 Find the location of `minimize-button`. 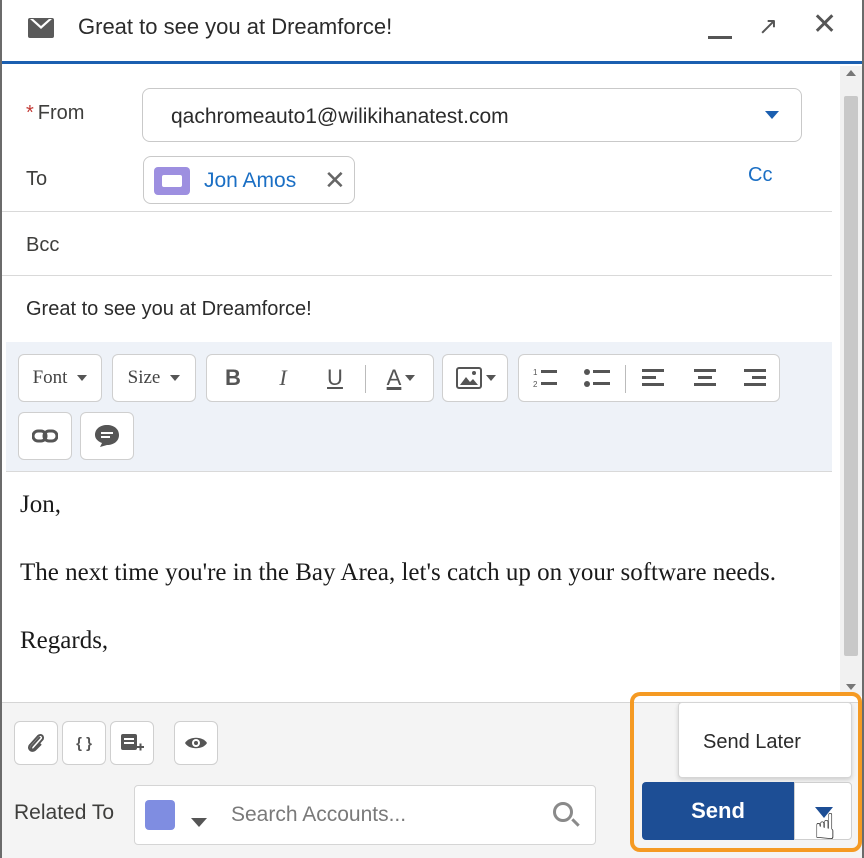

minimize-button is located at coordinates (720, 37).